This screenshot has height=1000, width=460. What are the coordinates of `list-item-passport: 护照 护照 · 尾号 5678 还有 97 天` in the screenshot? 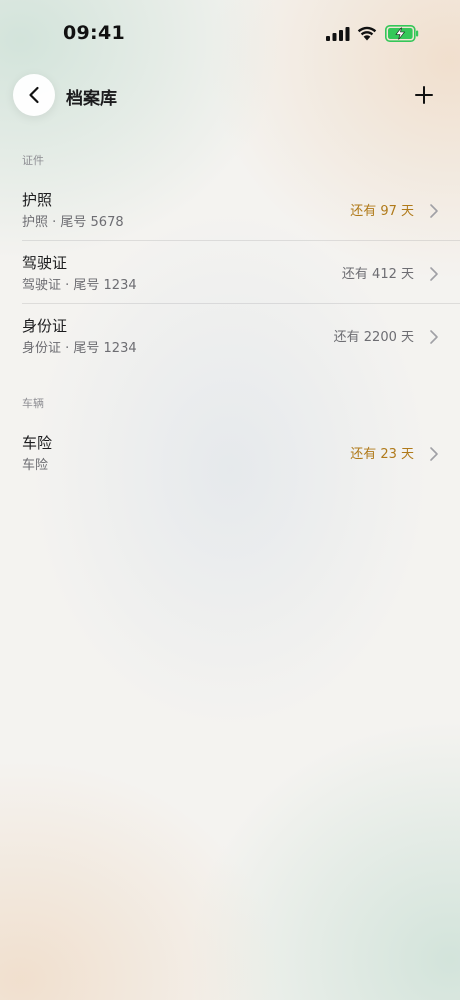 It's located at (230, 211).